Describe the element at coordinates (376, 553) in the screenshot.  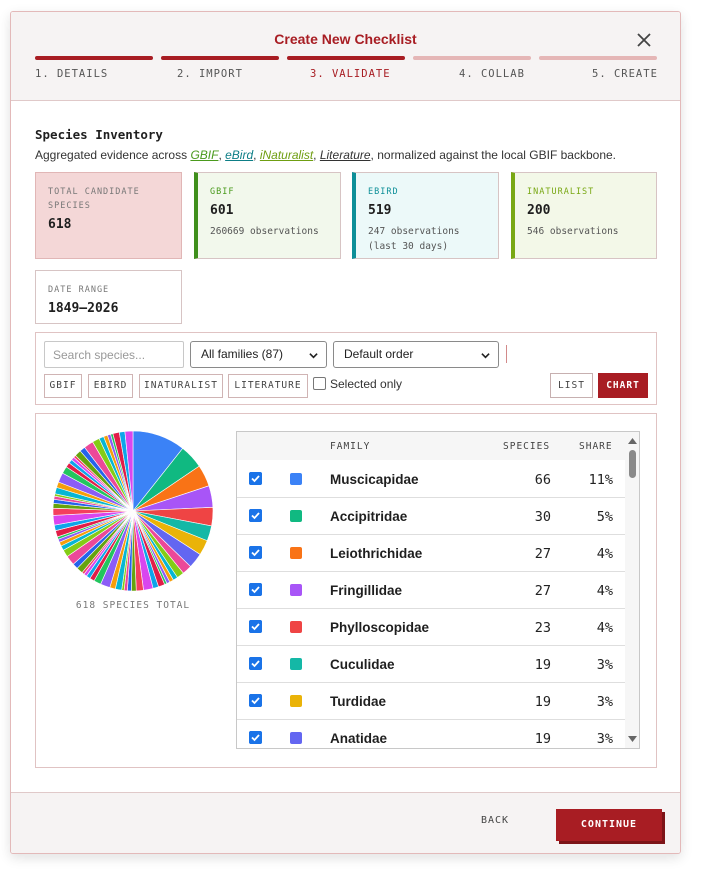
I see `row-family: Leiothrichidae` at that location.